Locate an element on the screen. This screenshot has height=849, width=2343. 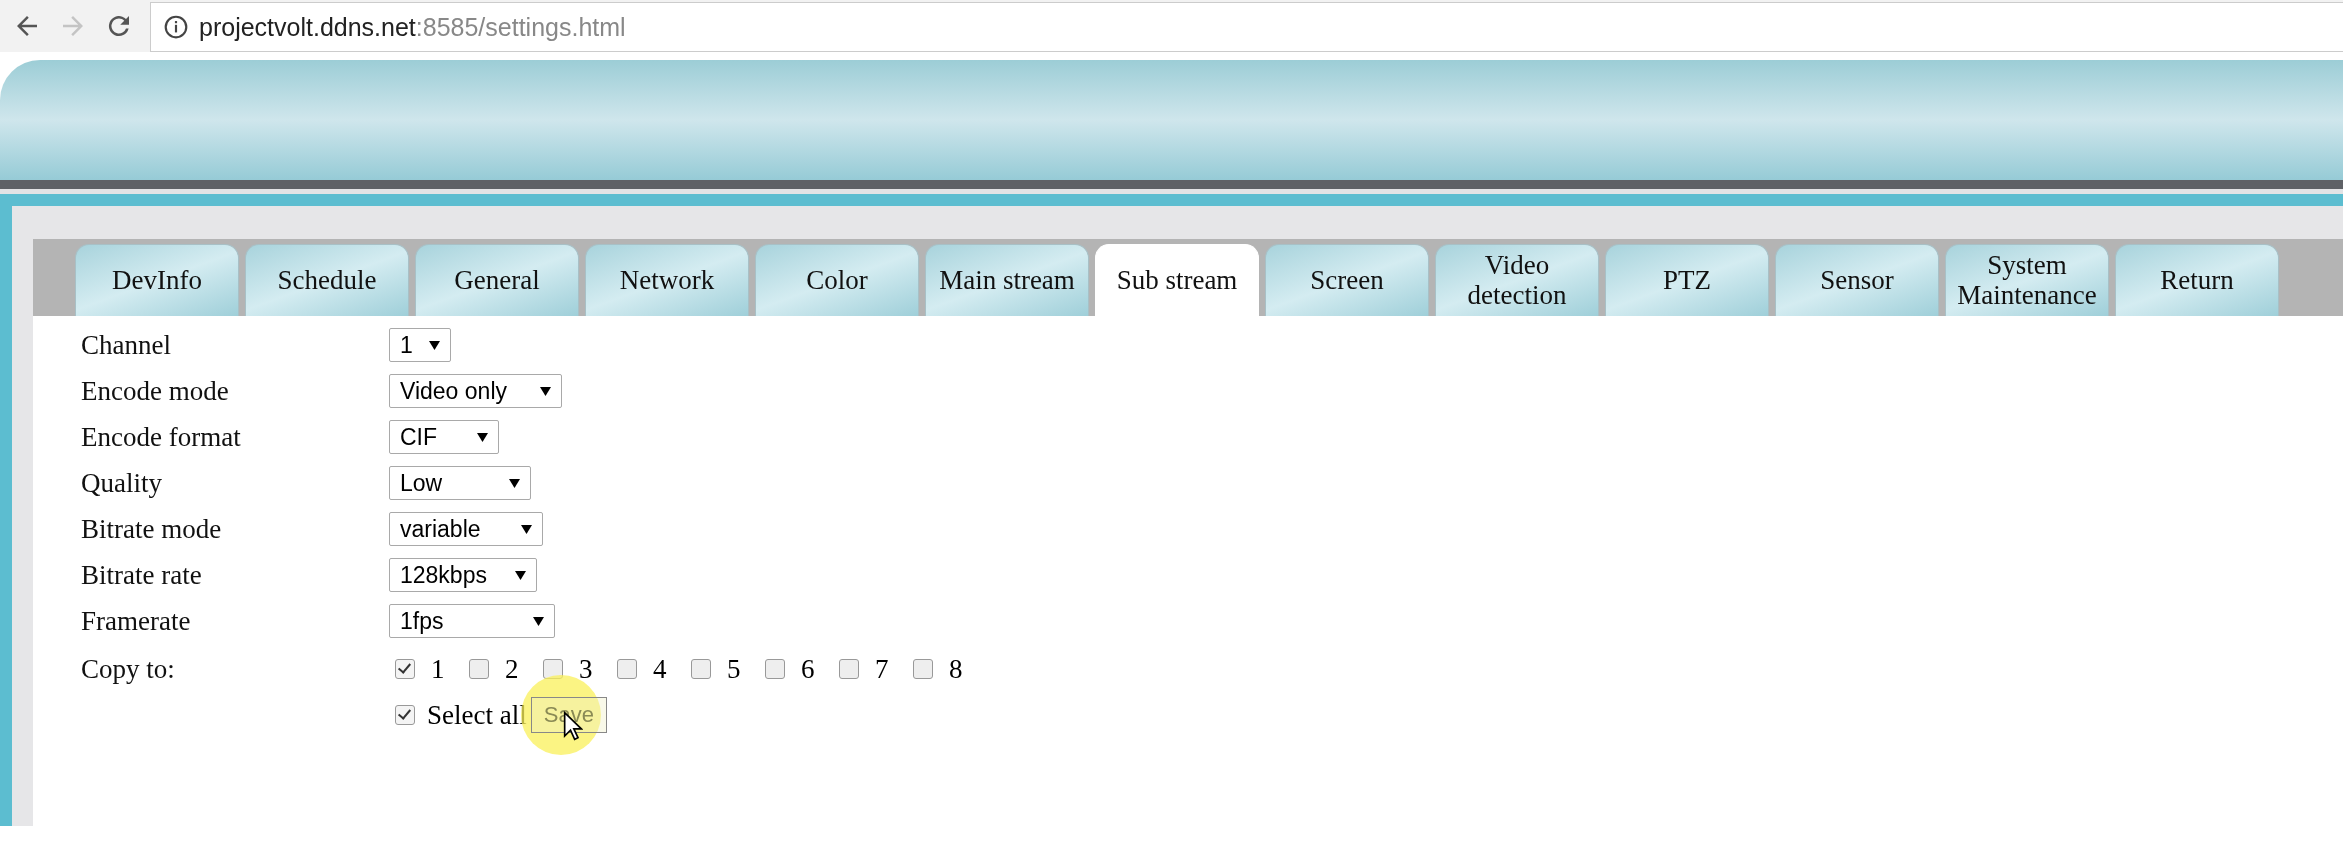
dropdown: variable is located at coordinates (466, 529).